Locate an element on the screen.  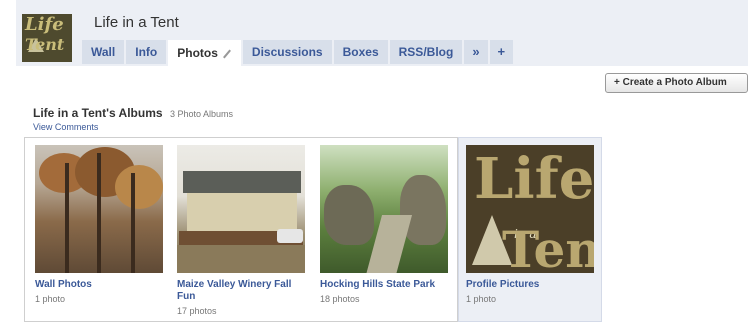
logo-text-bottom: Tent is located at coordinates (45, 44).